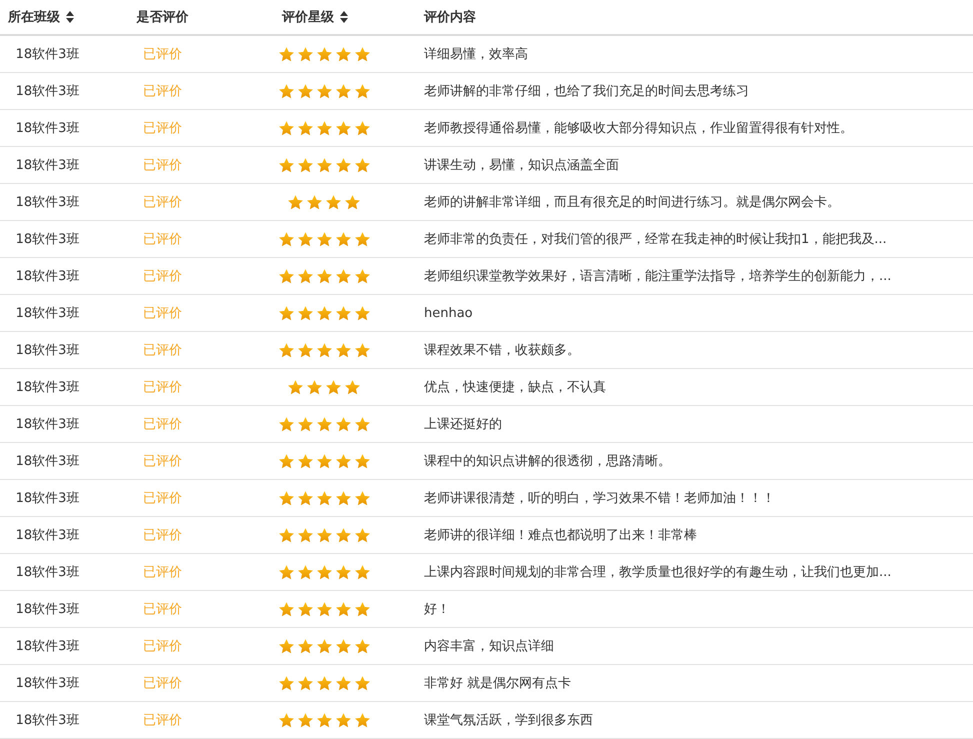  I want to click on comment-text: 上课还挺好的, so click(463, 424).